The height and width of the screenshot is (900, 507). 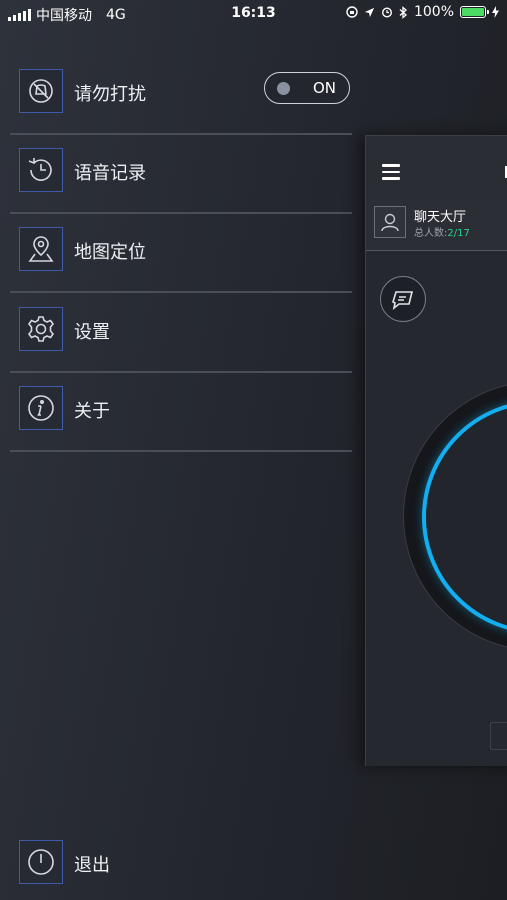 What do you see at coordinates (92, 411) in the screenshot?
I see `menu-label-about: 关于` at bounding box center [92, 411].